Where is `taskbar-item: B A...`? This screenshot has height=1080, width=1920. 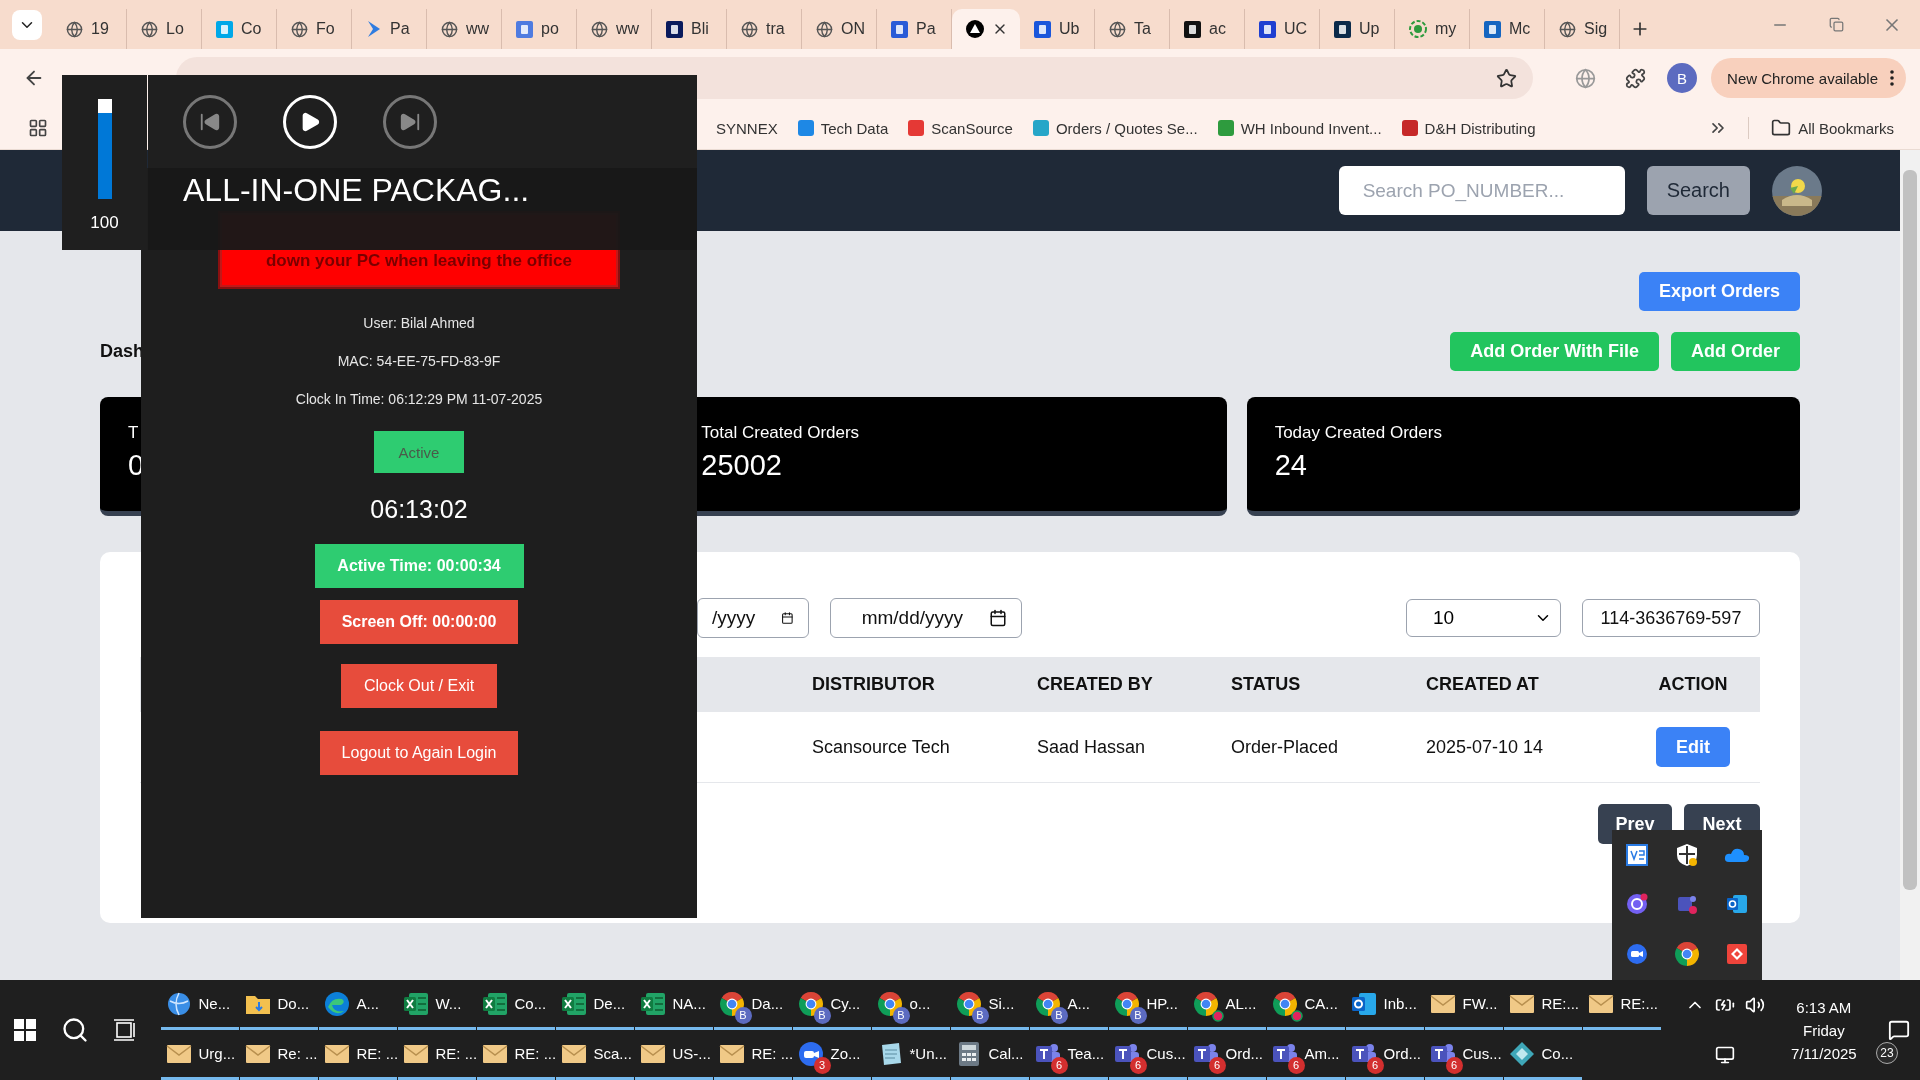
taskbar-item: B A... is located at coordinates (1068, 1005).